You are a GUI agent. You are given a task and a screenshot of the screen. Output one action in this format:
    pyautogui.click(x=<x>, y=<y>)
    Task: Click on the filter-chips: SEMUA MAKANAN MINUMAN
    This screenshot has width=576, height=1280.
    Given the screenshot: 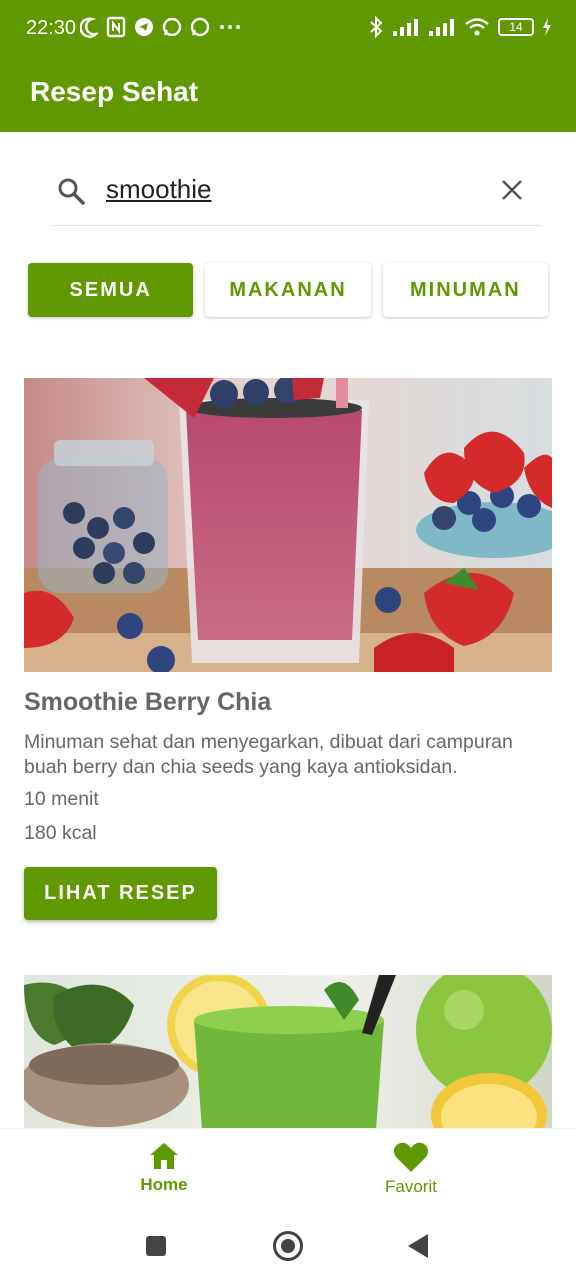 What is the action you would take?
    pyautogui.click(x=288, y=290)
    